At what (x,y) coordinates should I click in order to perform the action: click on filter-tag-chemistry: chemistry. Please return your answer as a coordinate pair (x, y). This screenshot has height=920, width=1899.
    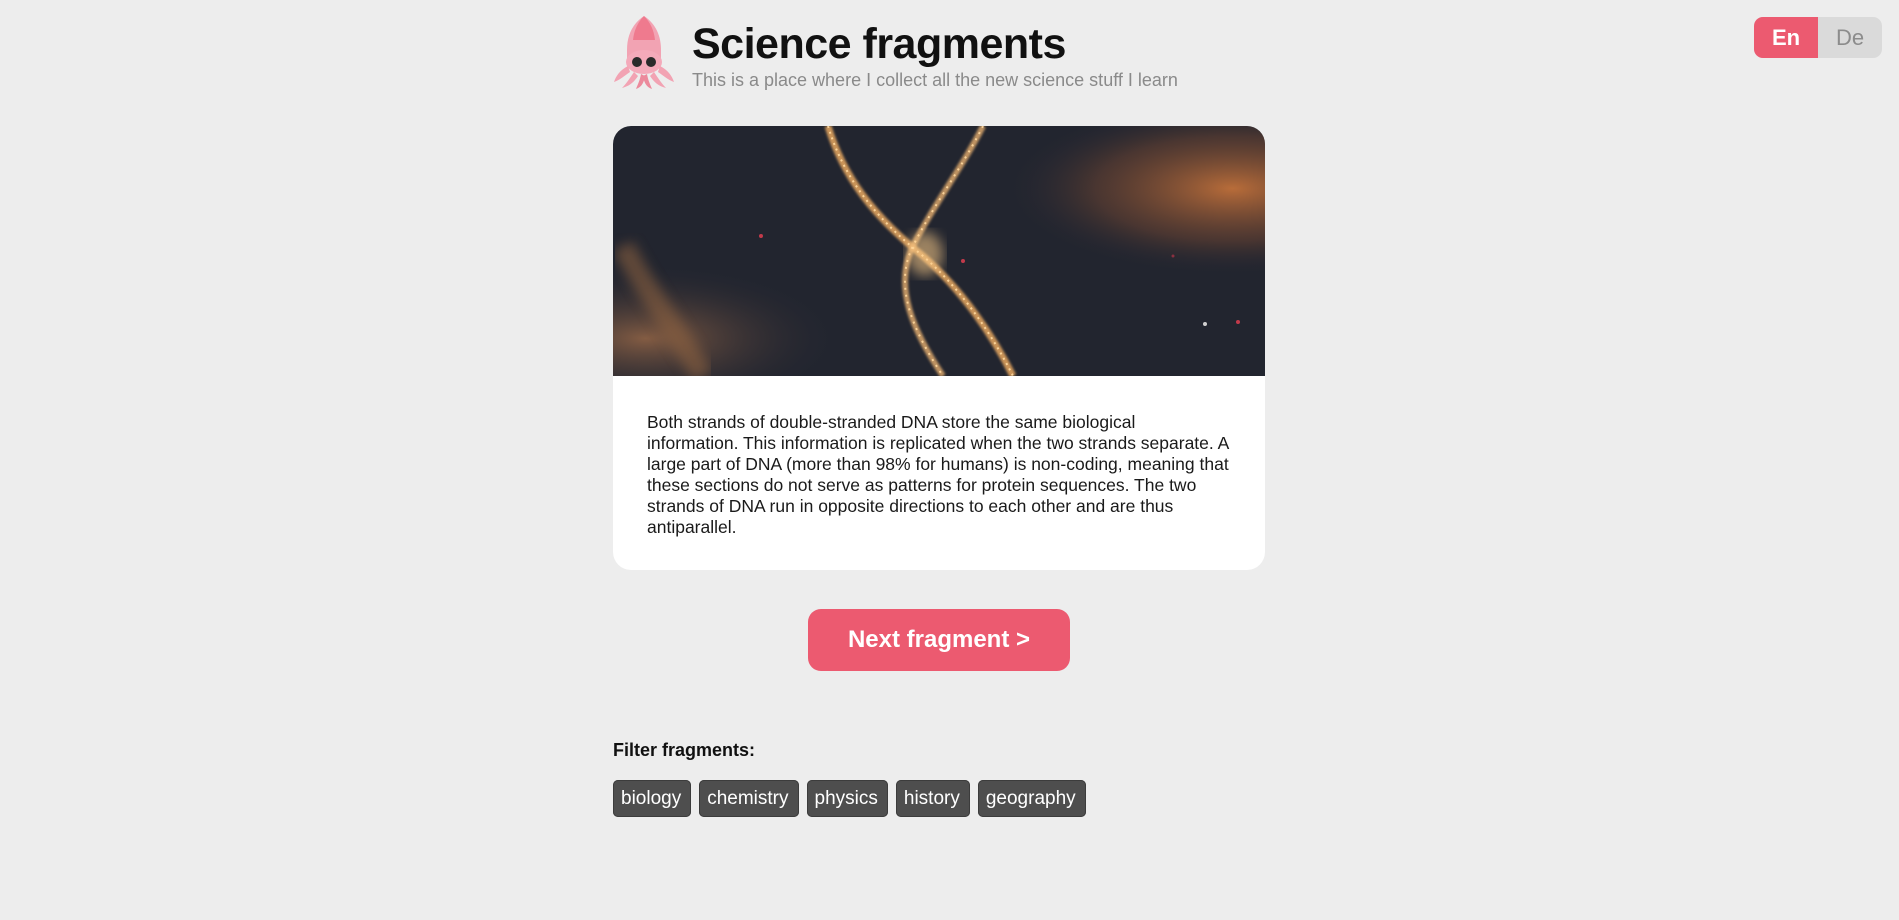
    Looking at the image, I should click on (749, 798).